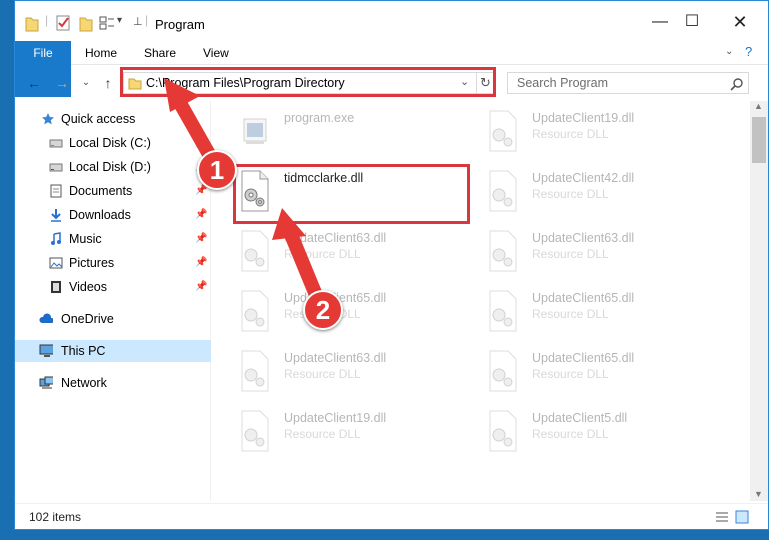  Describe the element at coordinates (244, 190) in the screenshot. I see `annotation-arrows` at that location.